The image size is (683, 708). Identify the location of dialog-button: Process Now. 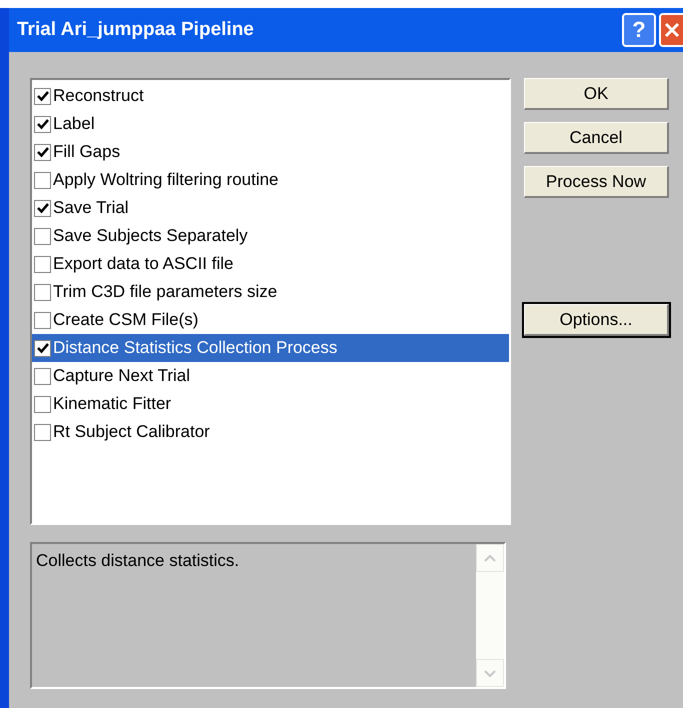
(596, 182).